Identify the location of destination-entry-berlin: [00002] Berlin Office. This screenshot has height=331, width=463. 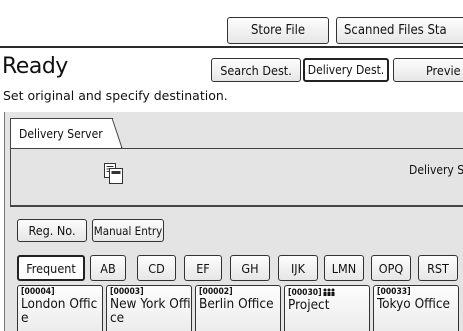
(238, 308).